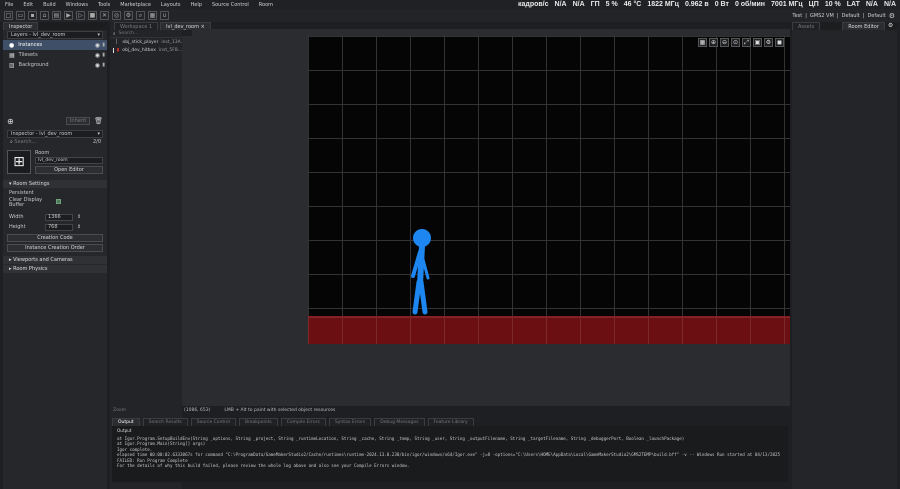 This screenshot has height=489, width=900. Describe the element at coordinates (549, 330) in the screenshot. I see `ground-hitbox` at that location.